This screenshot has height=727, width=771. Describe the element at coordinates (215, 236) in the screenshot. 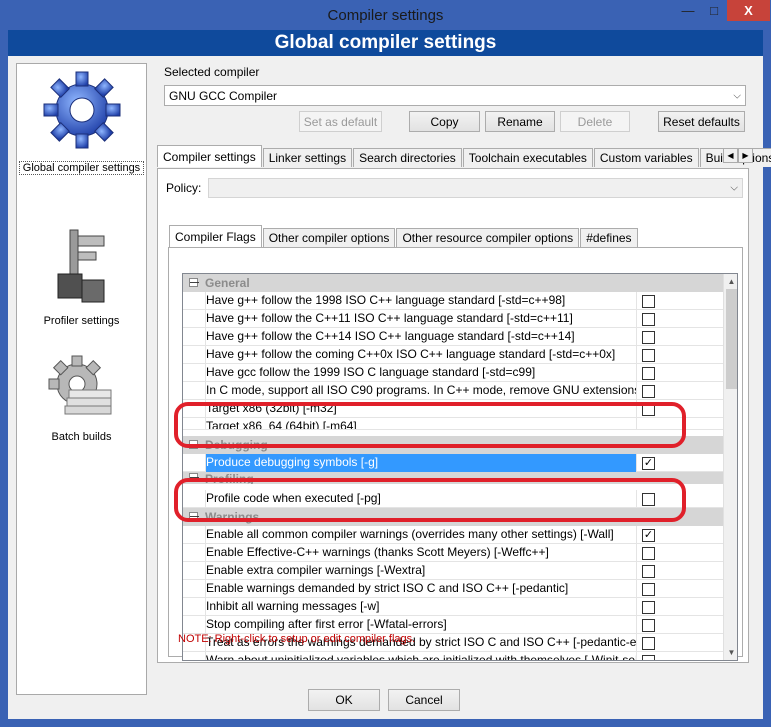

I see `tab-compiler-flags: Compiler Flags` at that location.